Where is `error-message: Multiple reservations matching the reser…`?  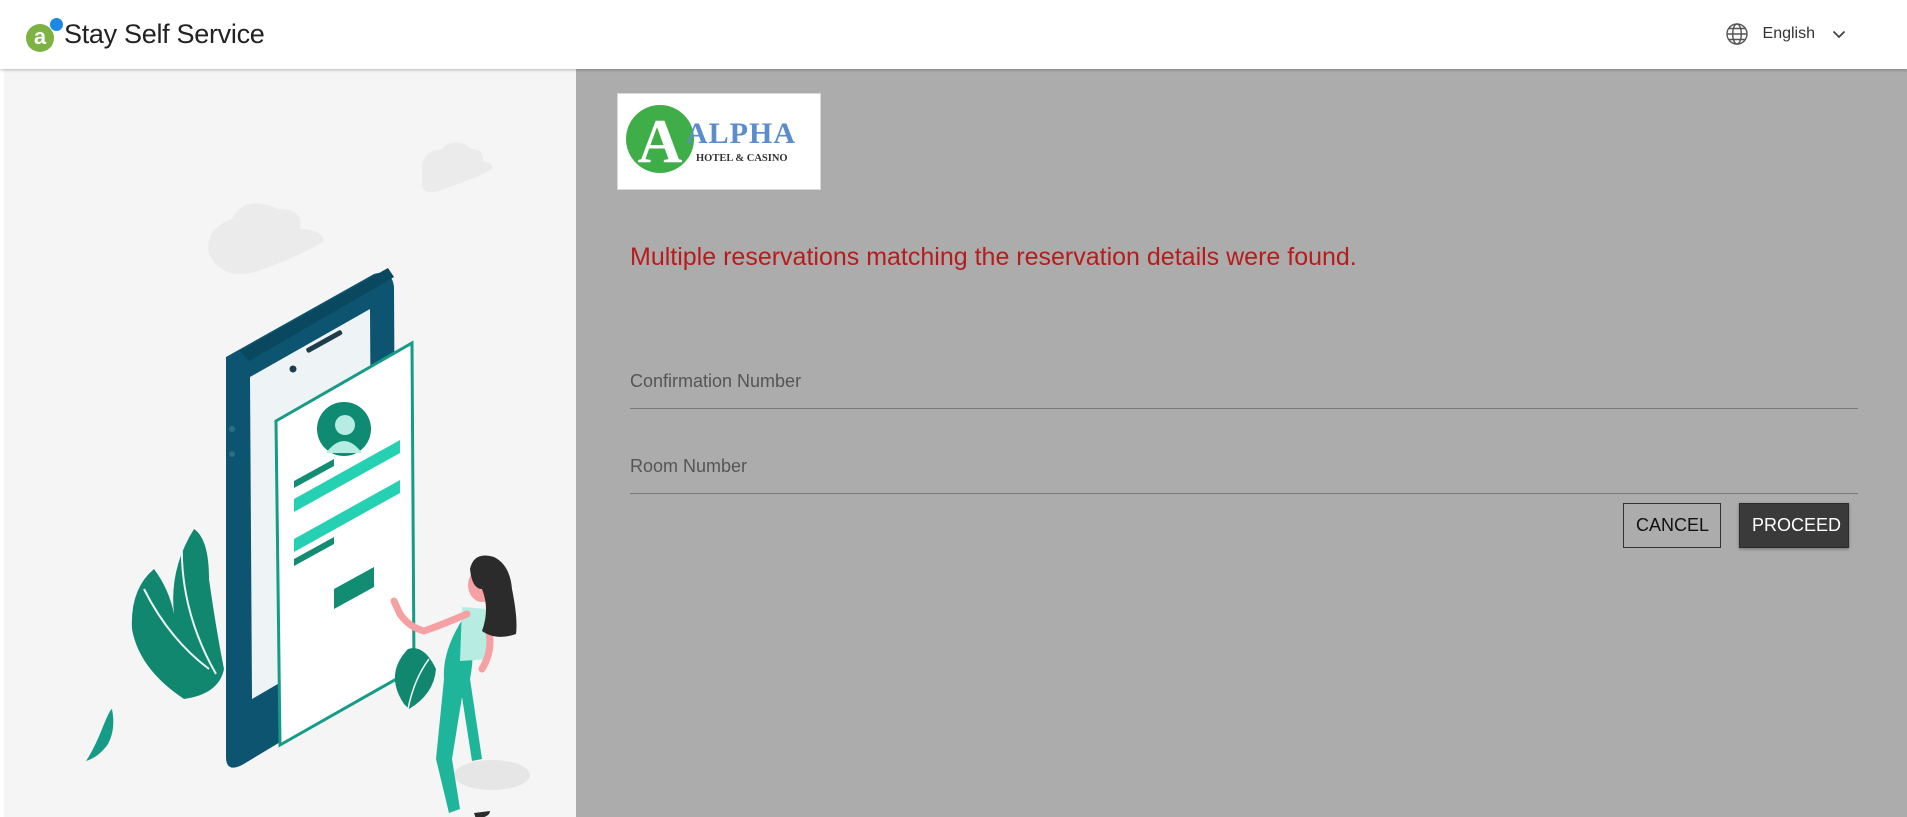 error-message: Multiple reservations matching the reser… is located at coordinates (993, 257).